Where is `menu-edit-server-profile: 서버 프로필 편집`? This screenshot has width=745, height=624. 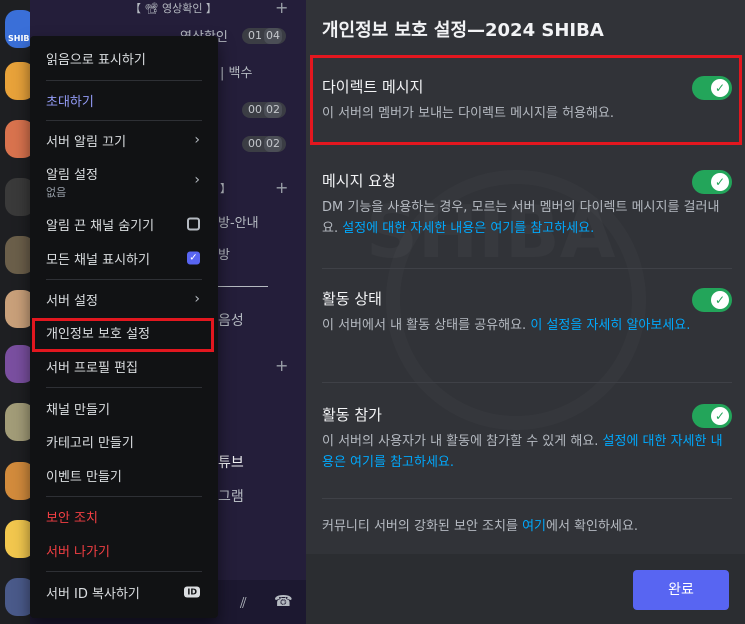
menu-edit-server-profile: 서버 프로필 편집 is located at coordinates (124, 366).